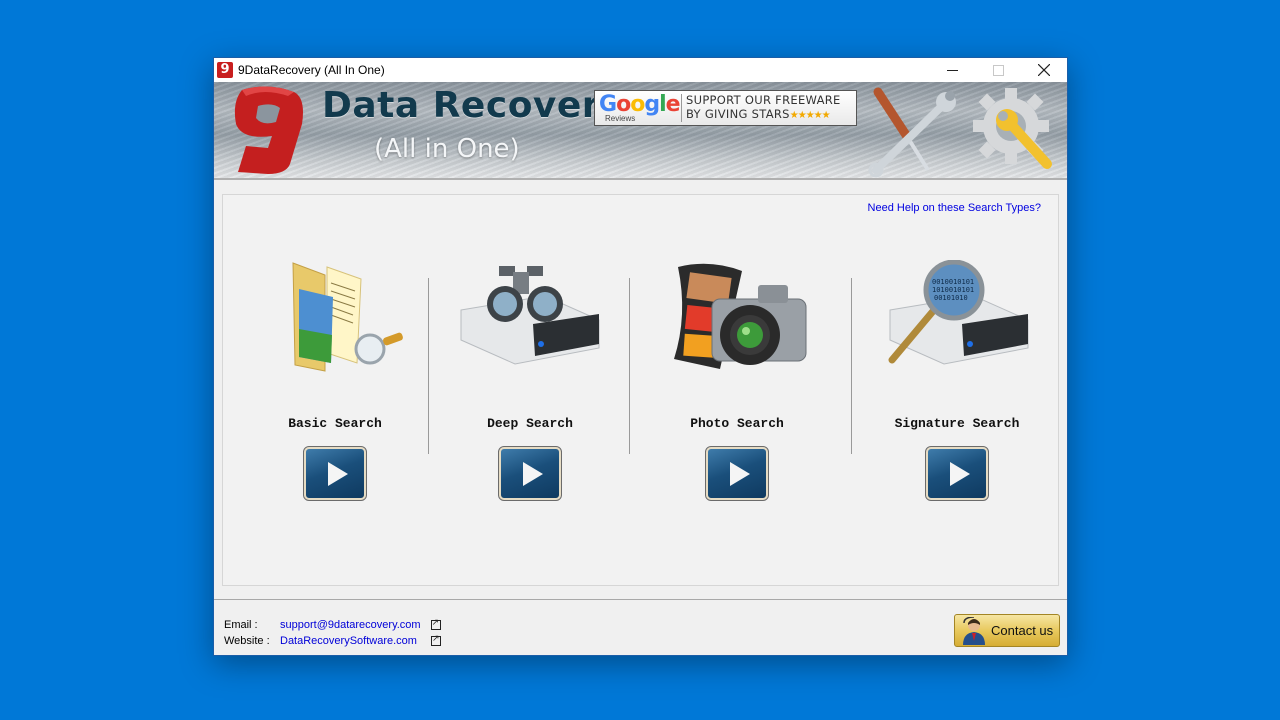 This screenshot has height=720, width=1280. Describe the element at coordinates (951, 298) in the screenshot. I see `svg-text: 00101010` at that location.